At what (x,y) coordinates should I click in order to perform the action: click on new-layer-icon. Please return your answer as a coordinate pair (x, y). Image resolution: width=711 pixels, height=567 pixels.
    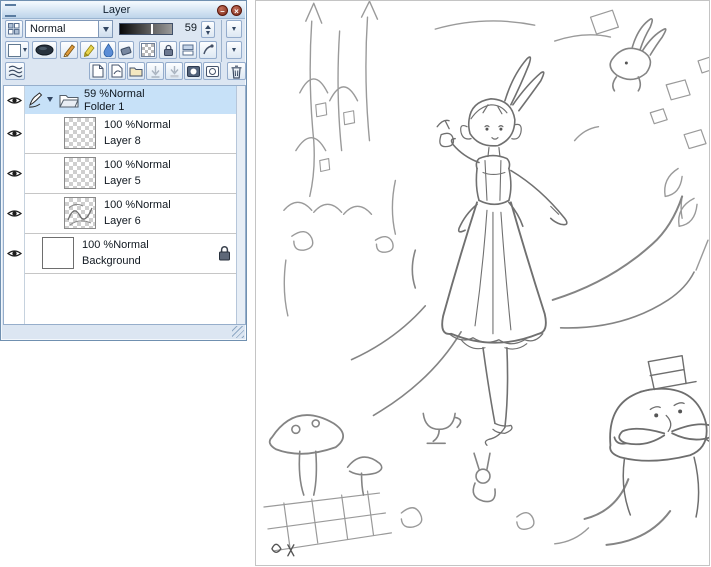
    Looking at the image, I should click on (98, 71).